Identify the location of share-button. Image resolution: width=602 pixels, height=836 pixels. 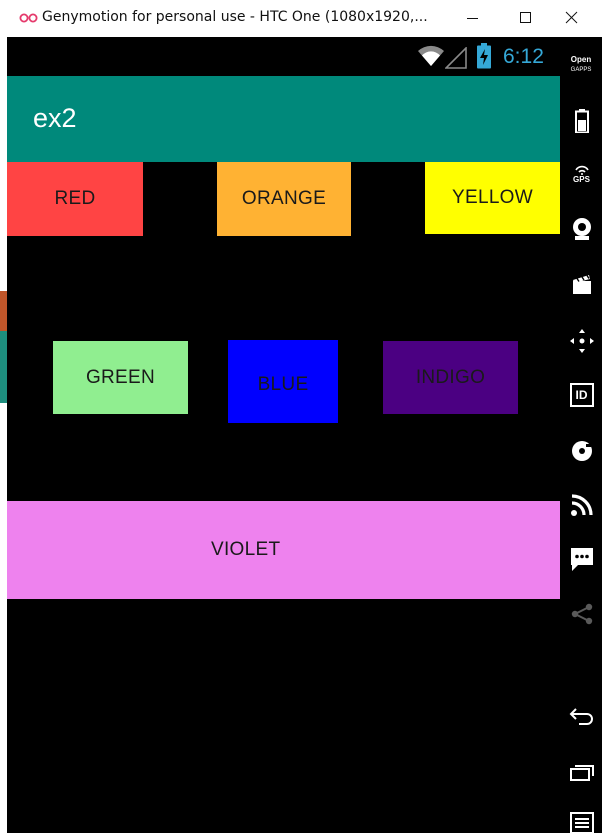
(581, 613).